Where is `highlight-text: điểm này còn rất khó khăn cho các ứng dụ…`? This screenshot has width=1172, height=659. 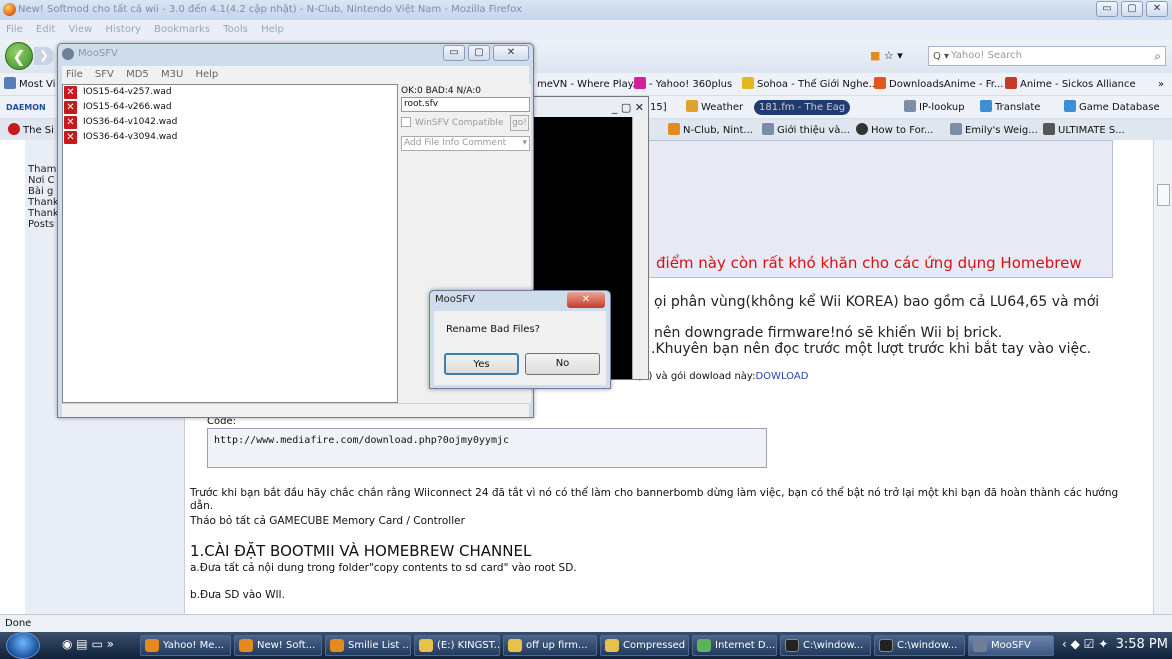 highlight-text: điểm này còn rất khó khăn cho các ứng dụ… is located at coordinates (869, 263).